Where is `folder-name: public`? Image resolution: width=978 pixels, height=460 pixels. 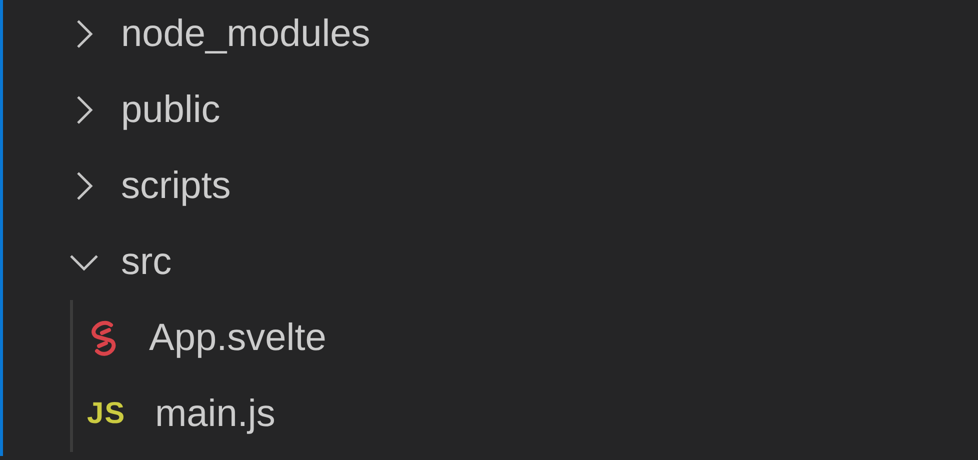 folder-name: public is located at coordinates (170, 110).